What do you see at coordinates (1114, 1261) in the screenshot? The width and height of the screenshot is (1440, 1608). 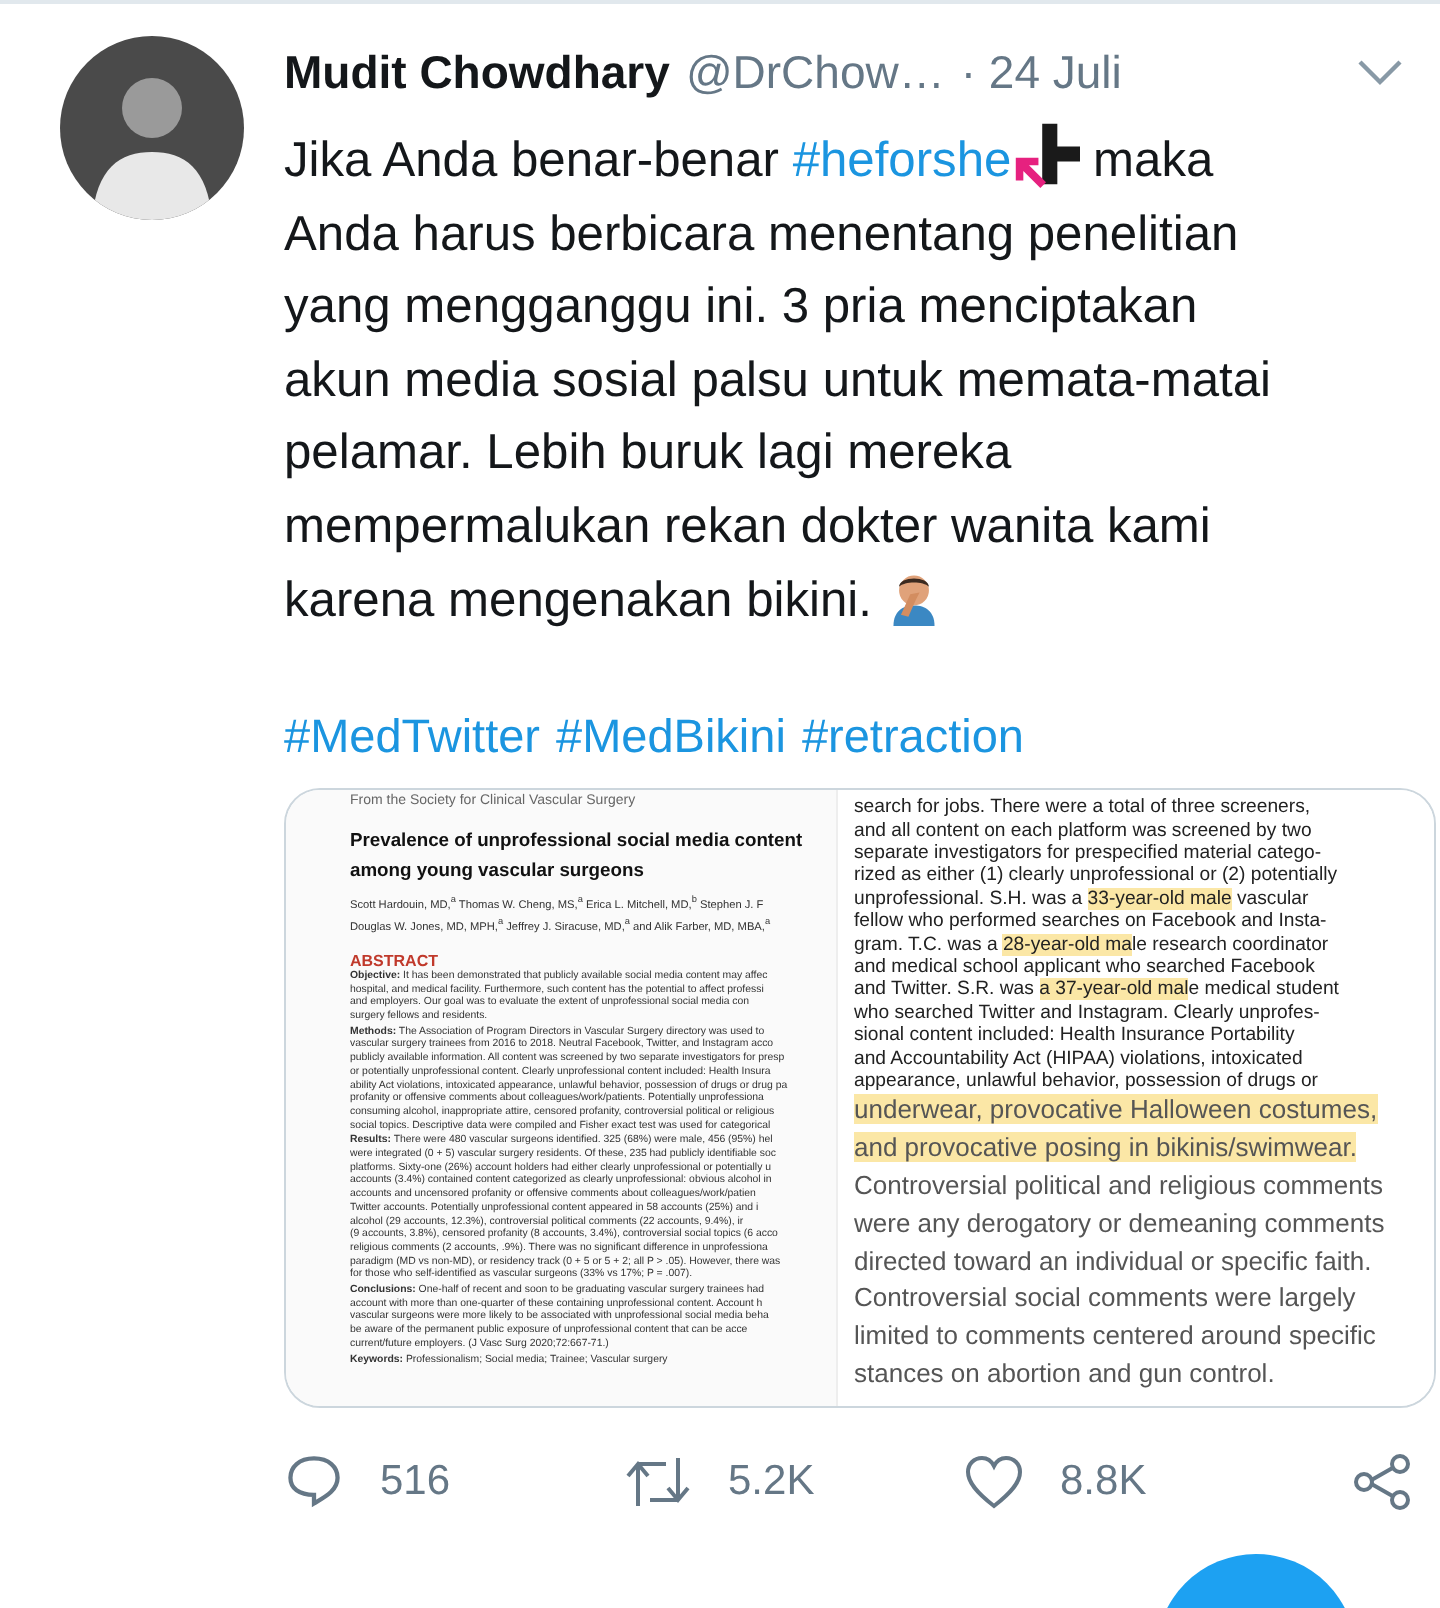 I see `document-line: directed toward an individual or specific faith.` at bounding box center [1114, 1261].